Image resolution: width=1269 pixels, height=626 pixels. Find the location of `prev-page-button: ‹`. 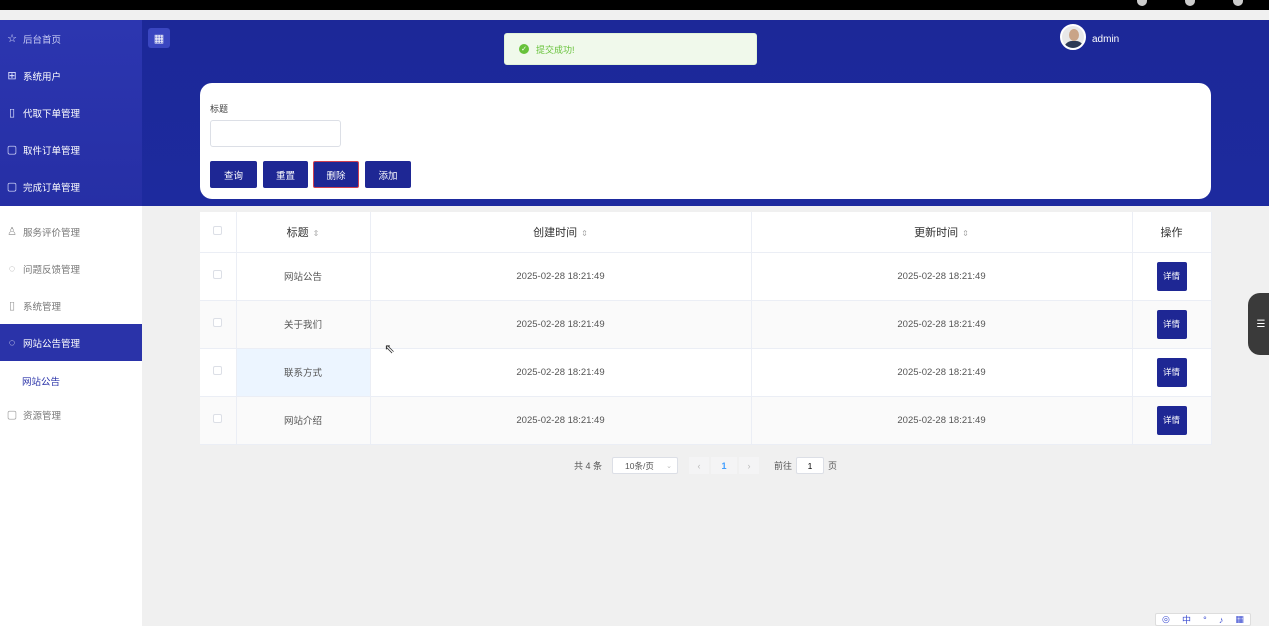

prev-page-button: ‹ is located at coordinates (699, 465).